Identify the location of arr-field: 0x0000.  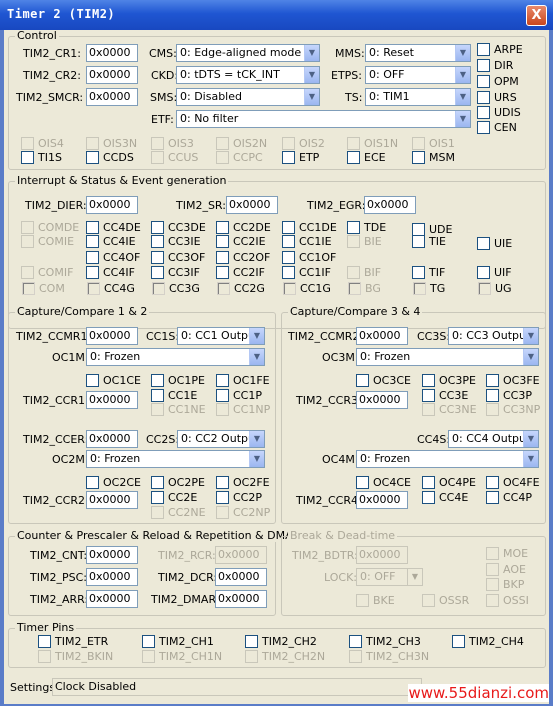
(112, 599).